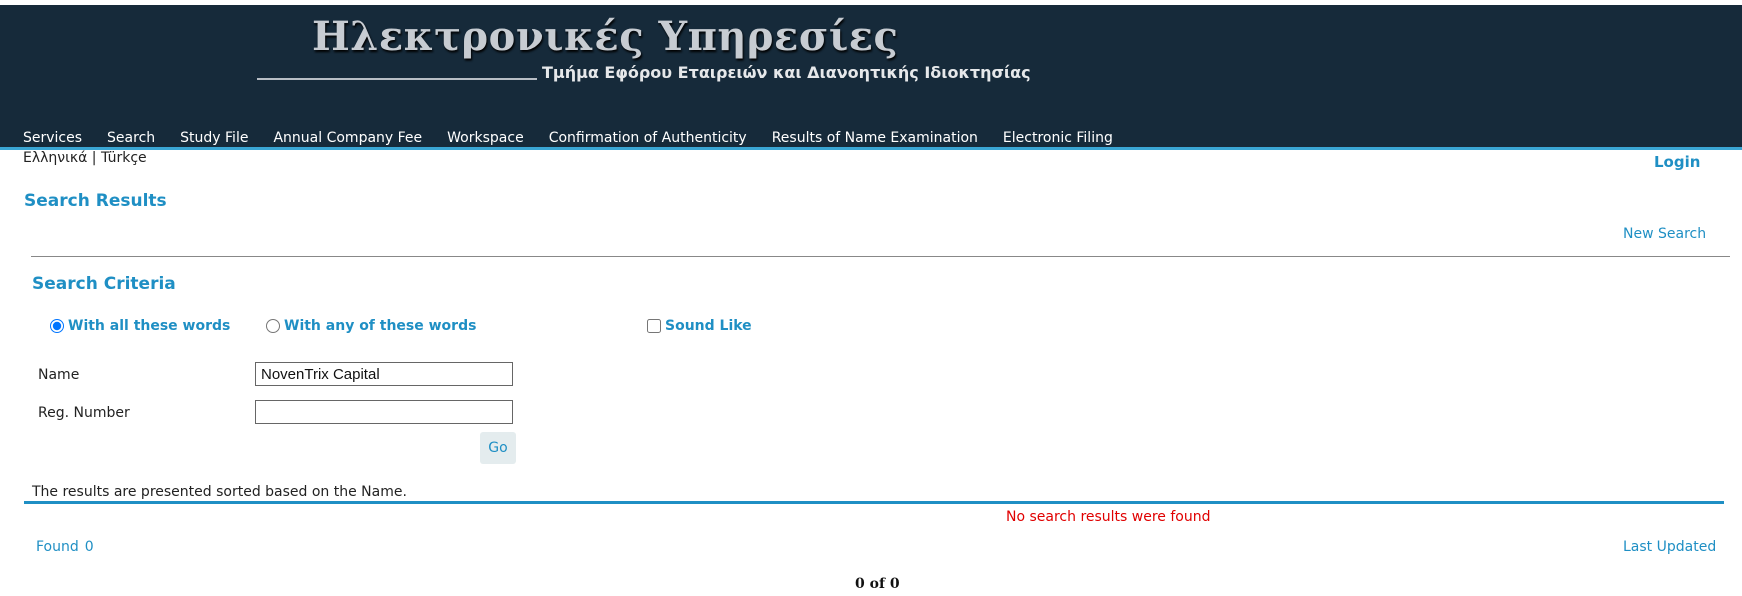 This screenshot has height=596, width=1742. Describe the element at coordinates (384, 412) in the screenshot. I see `reg-number-input` at that location.